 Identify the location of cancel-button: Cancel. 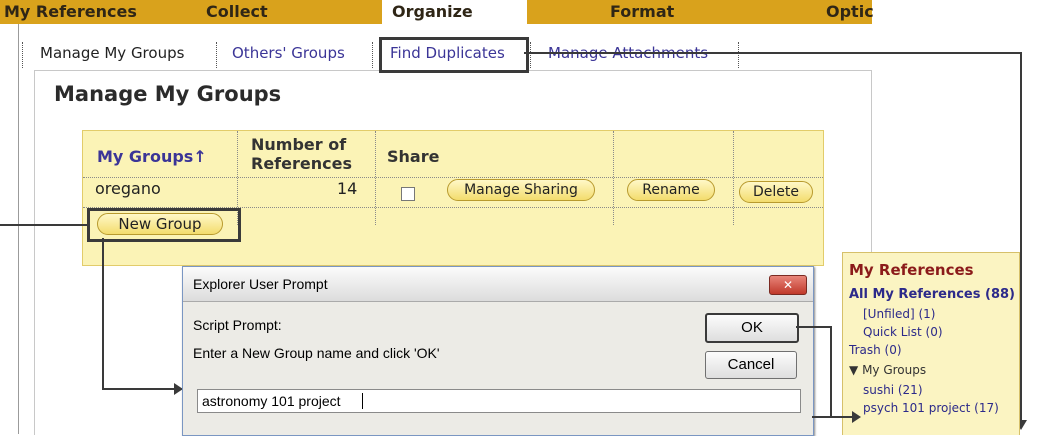
(751, 365).